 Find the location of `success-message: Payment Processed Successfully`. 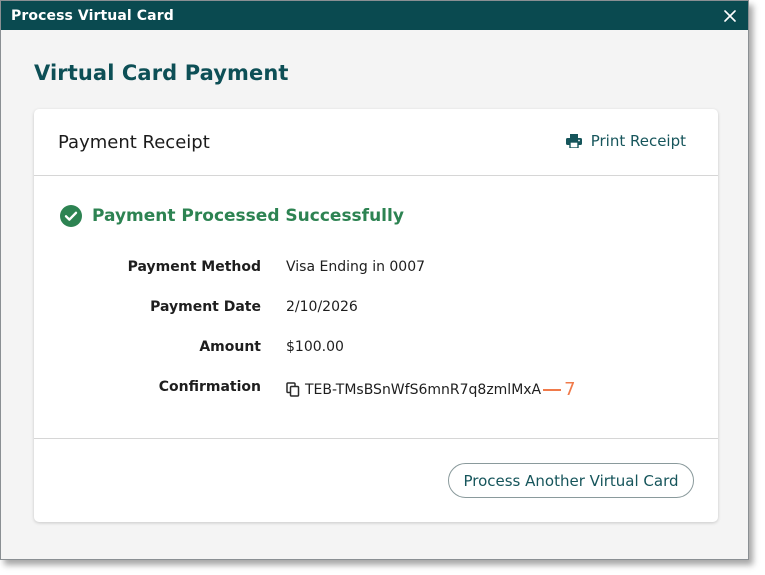

success-message: Payment Processed Successfully is located at coordinates (248, 216).